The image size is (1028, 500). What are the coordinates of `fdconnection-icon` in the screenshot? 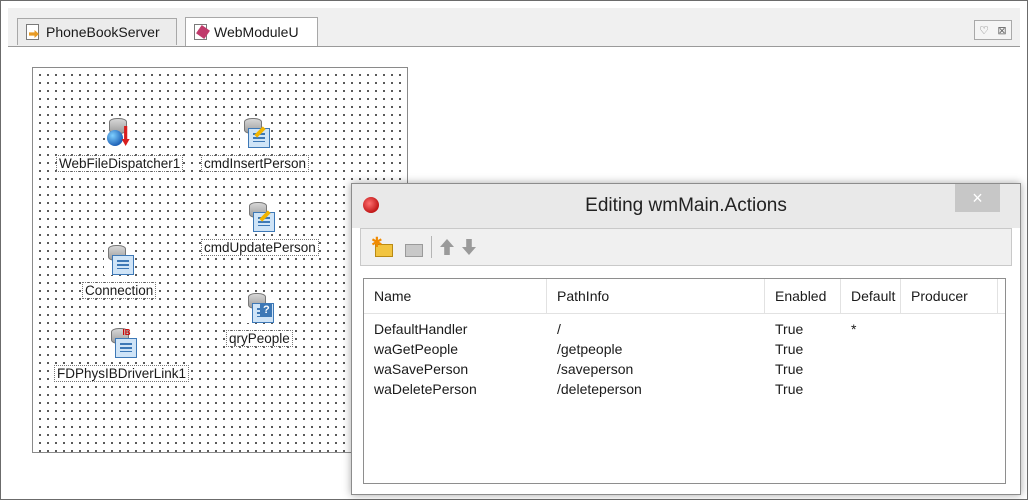 It's located at (119, 260).